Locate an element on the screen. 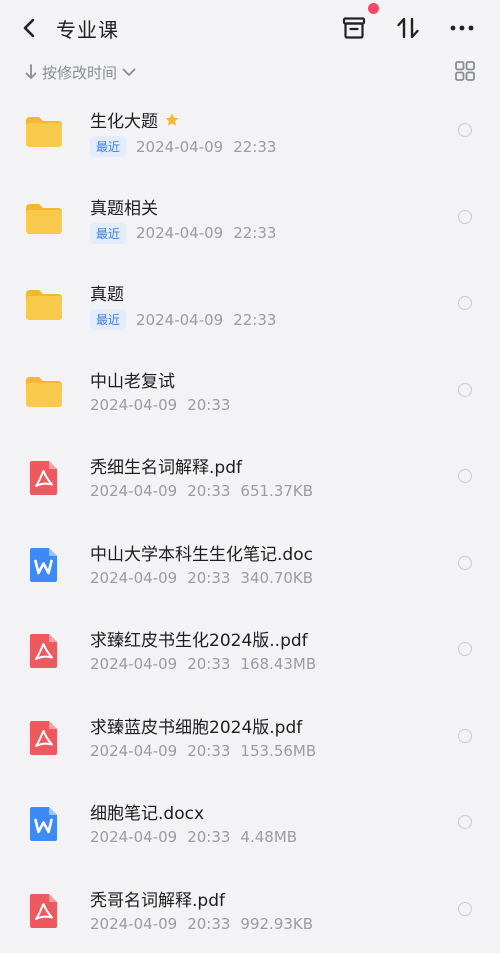 The image size is (500, 953). file-size: 4.48MB is located at coordinates (268, 837).